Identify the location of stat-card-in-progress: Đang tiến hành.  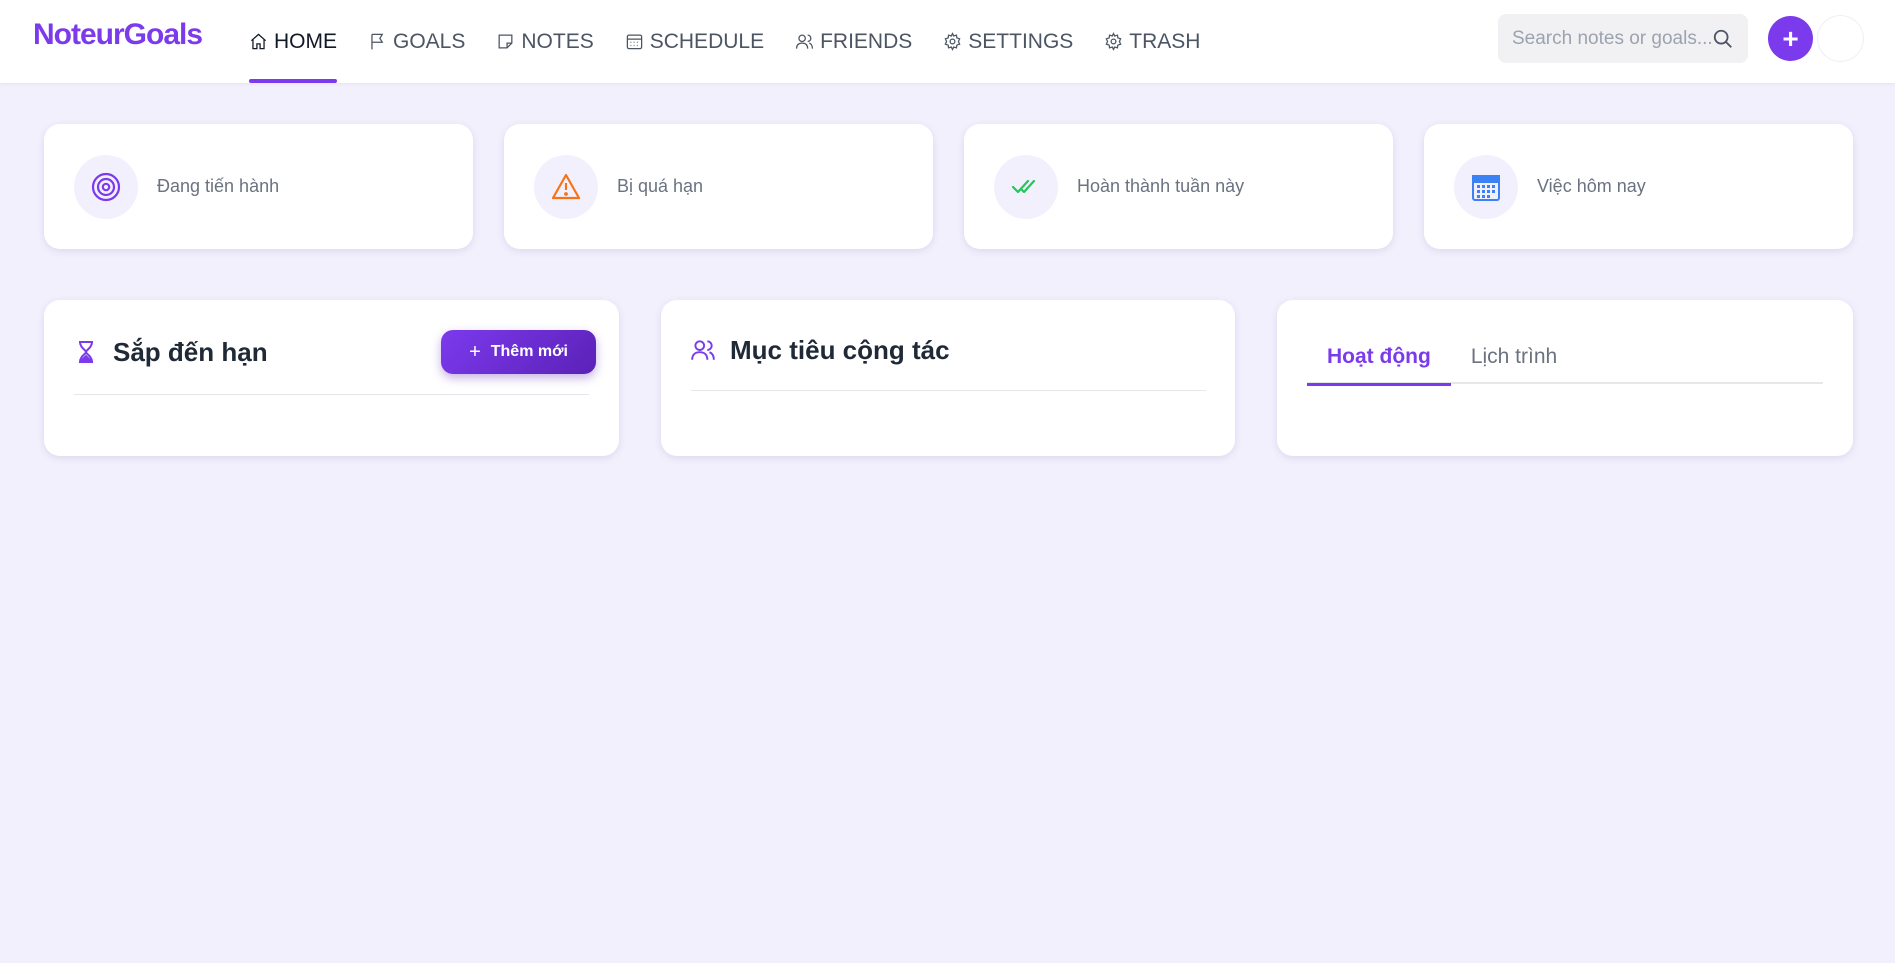
(258, 186).